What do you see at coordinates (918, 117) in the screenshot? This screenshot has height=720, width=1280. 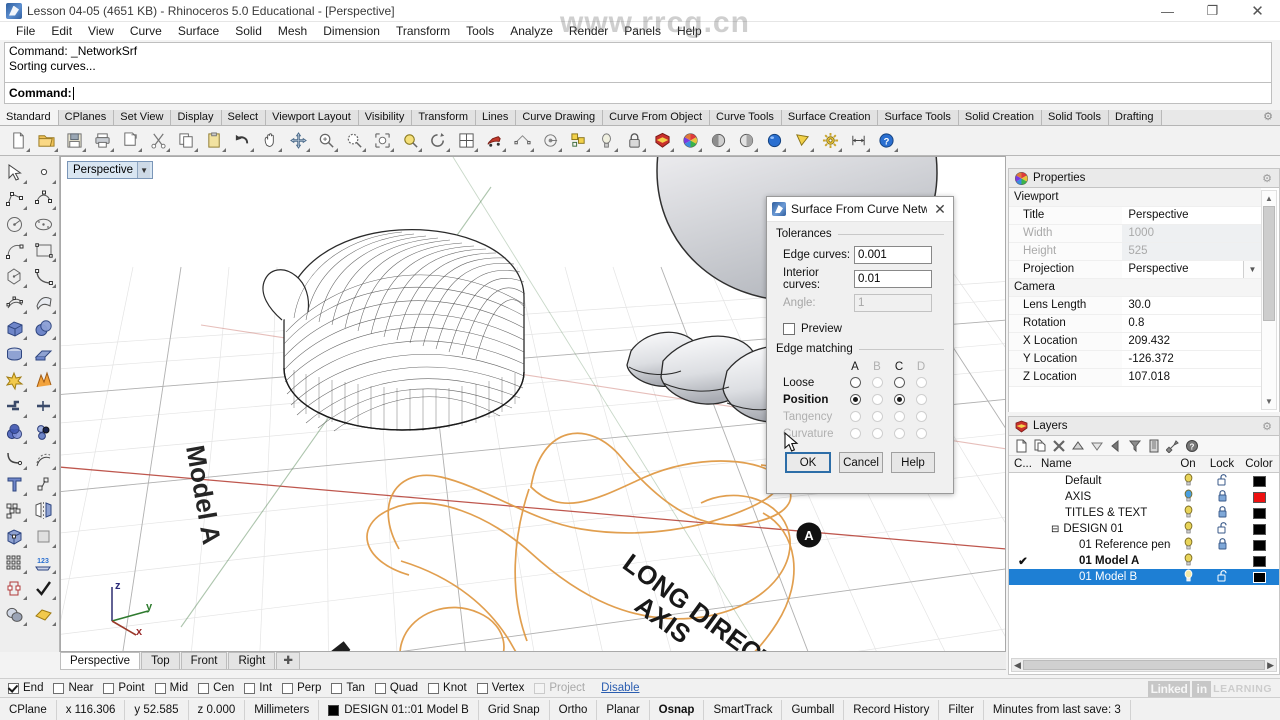 I see `toolbar-tab-surface-tools: Surface Tools` at bounding box center [918, 117].